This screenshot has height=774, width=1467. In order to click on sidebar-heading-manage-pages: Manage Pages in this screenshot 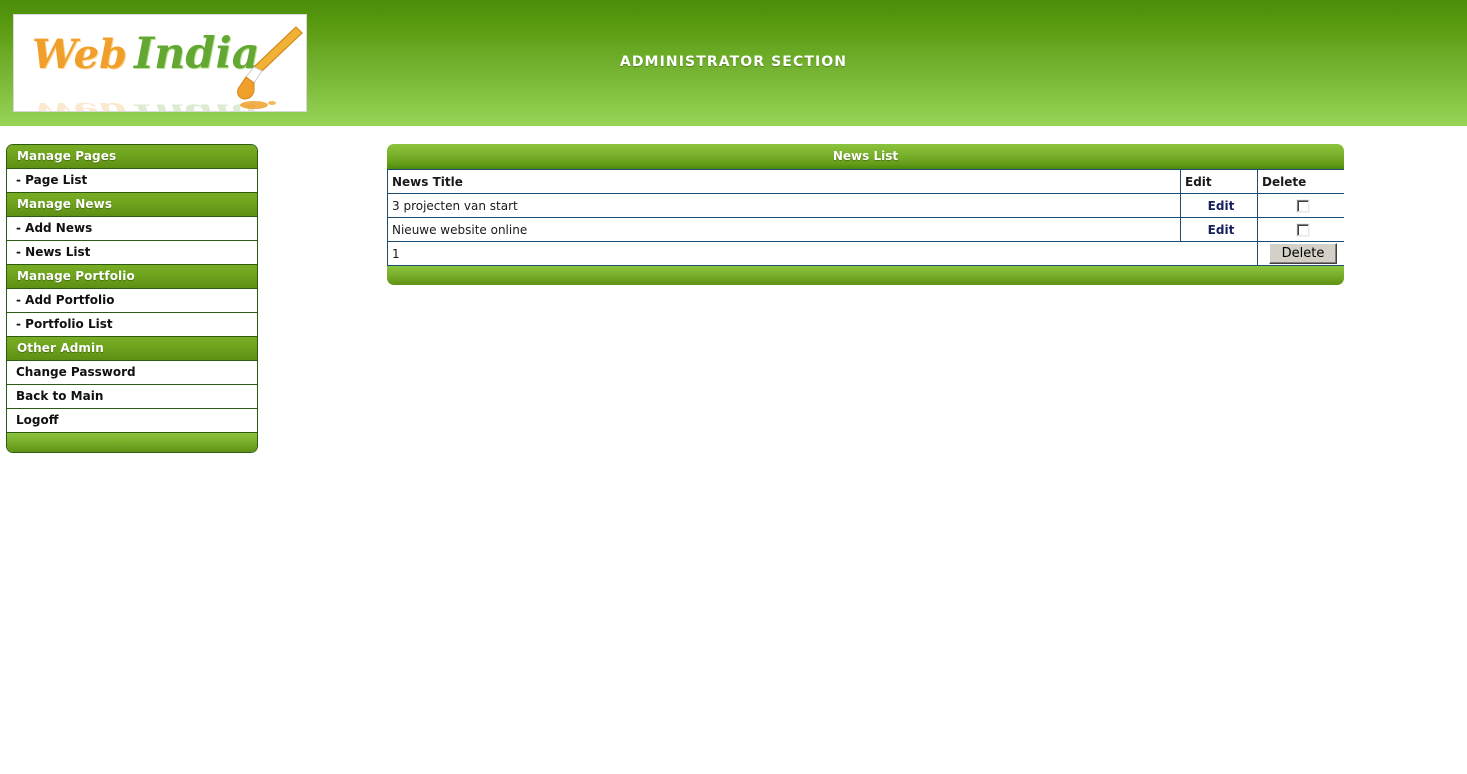, I will do `click(132, 157)`.